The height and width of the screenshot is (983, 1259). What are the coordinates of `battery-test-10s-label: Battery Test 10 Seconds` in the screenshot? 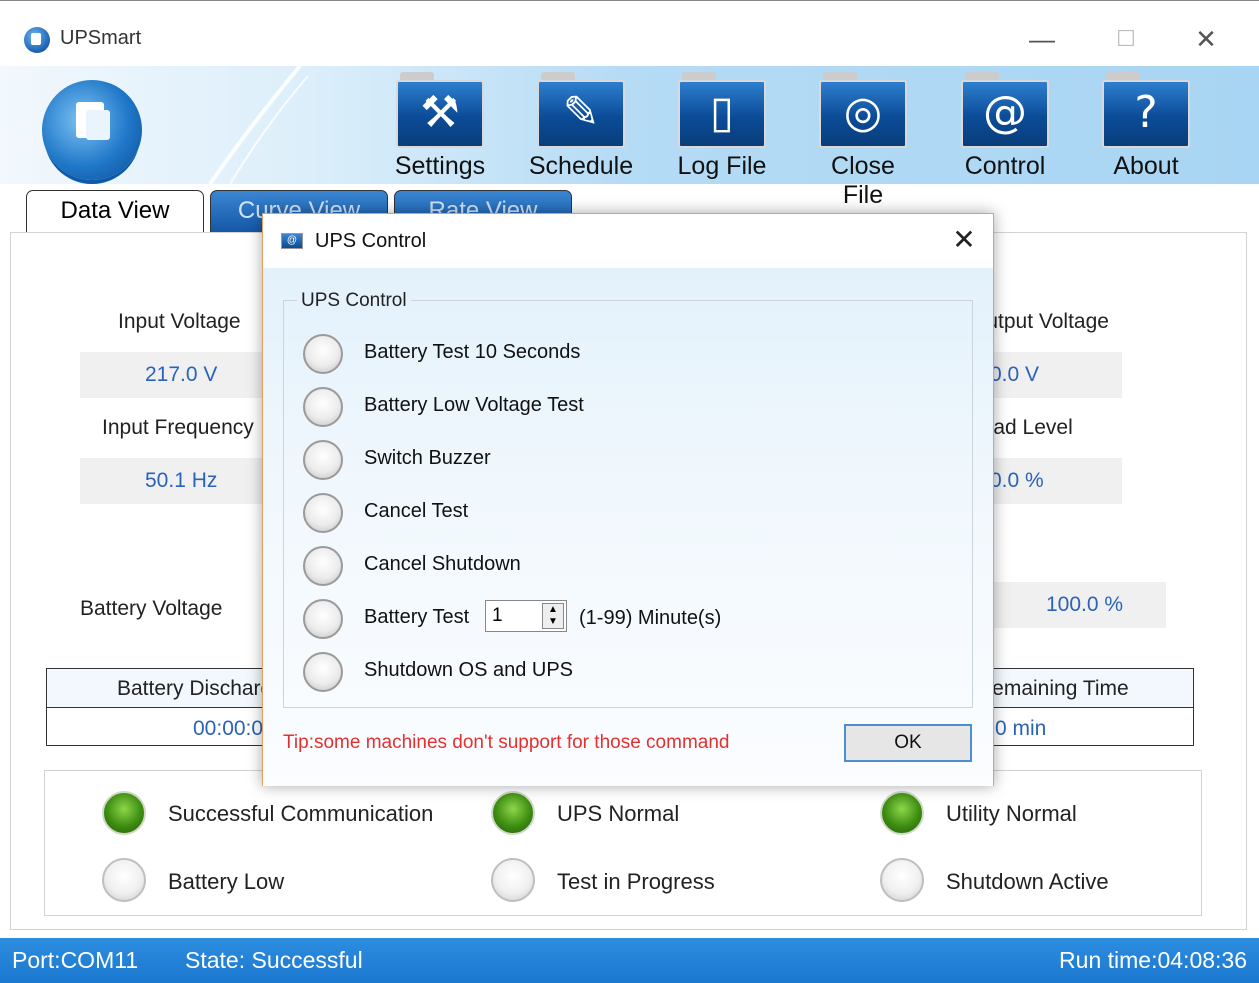 It's located at (472, 352).